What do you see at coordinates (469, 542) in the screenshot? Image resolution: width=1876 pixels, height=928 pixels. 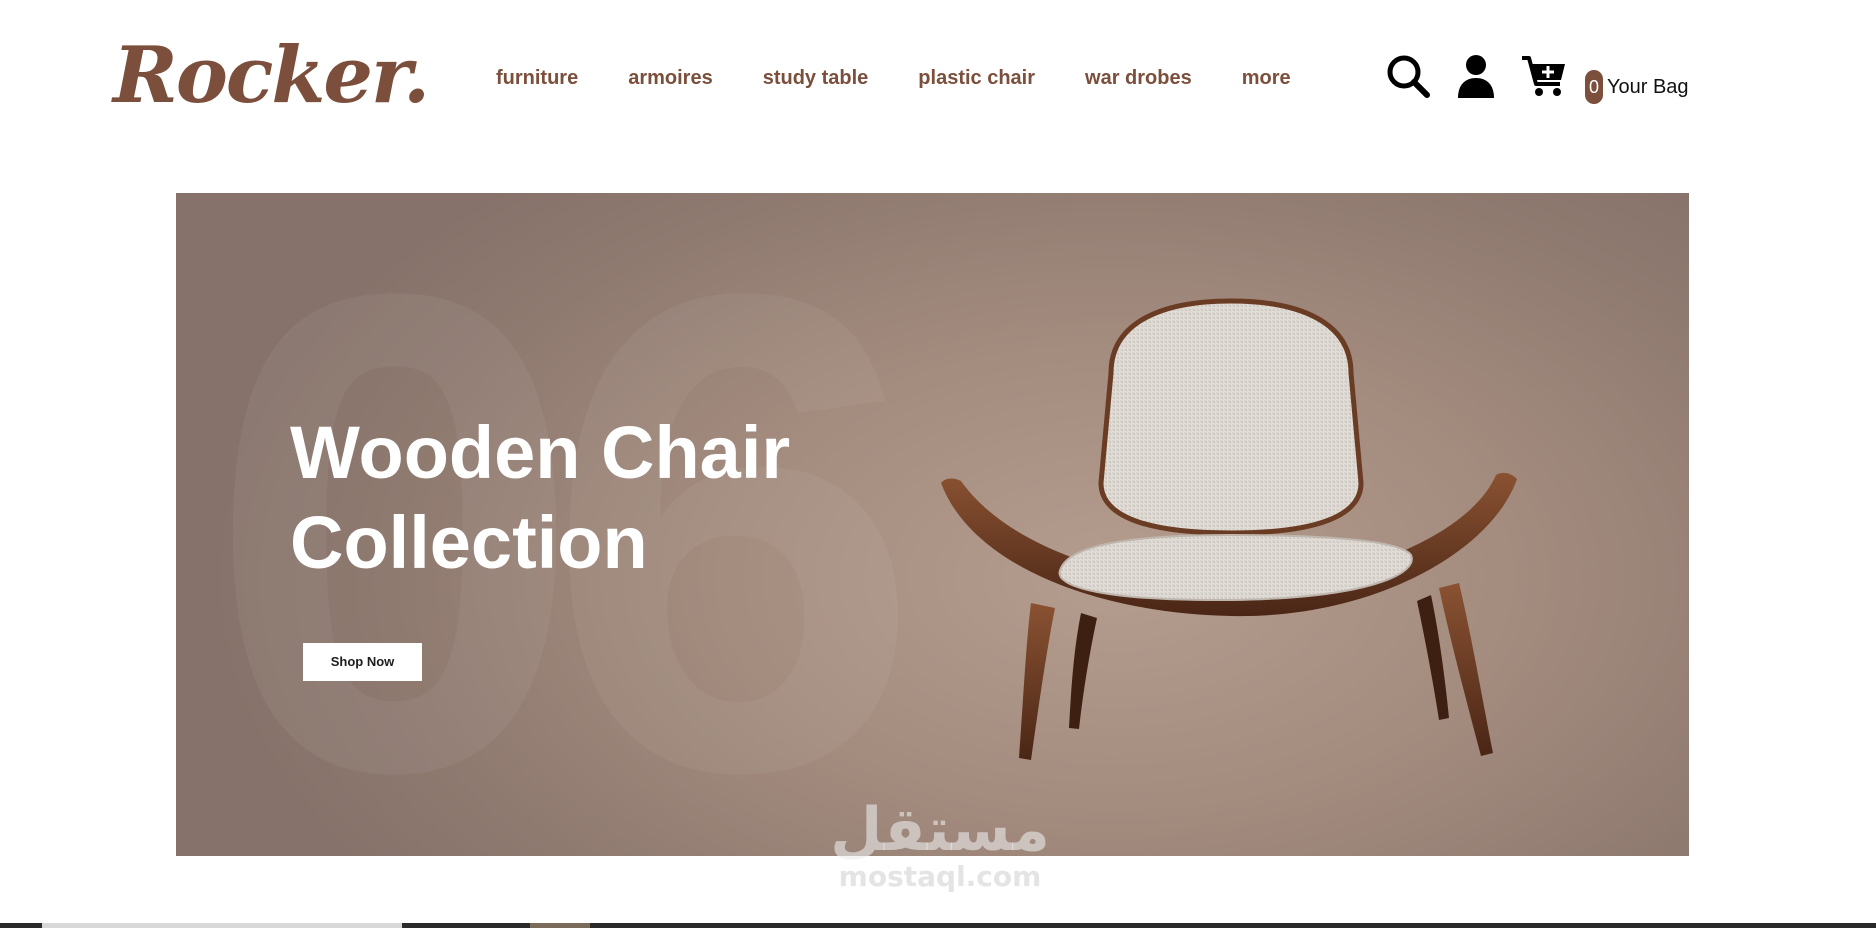 I see `hero-title-line2: Collection` at bounding box center [469, 542].